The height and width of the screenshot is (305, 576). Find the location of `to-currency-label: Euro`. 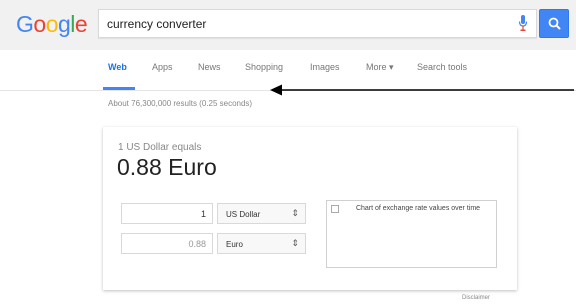

to-currency-label: Euro is located at coordinates (234, 244).